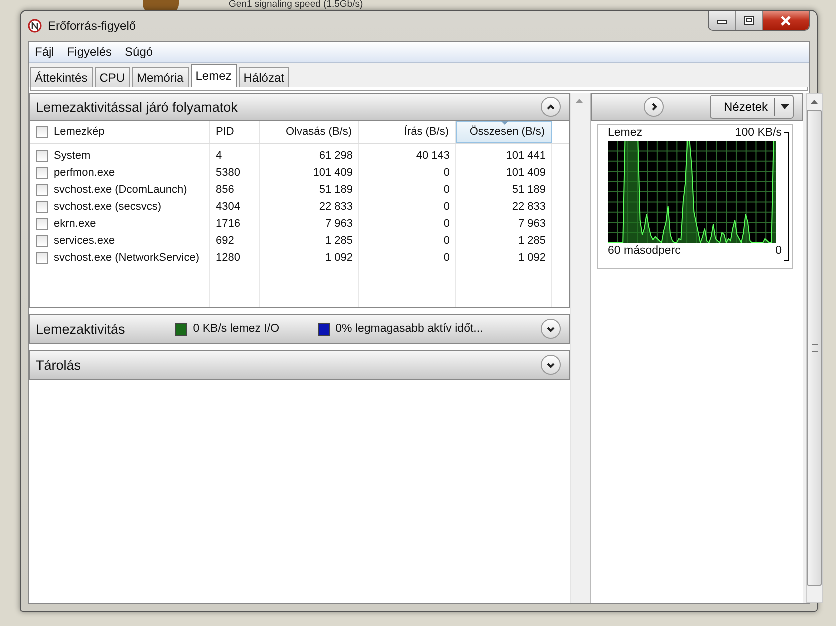  Describe the element at coordinates (758, 133) in the screenshot. I see `graph-max-label: 100 KB/s` at that location.